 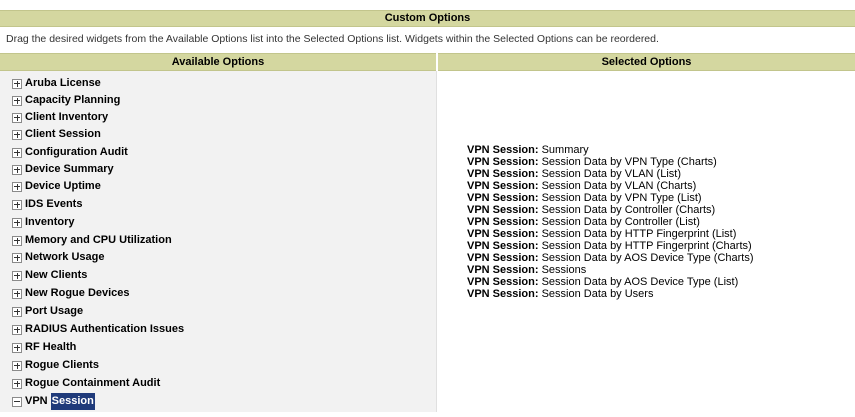 I want to click on tree-item-device-summary: Device Summary, so click(x=63, y=169).